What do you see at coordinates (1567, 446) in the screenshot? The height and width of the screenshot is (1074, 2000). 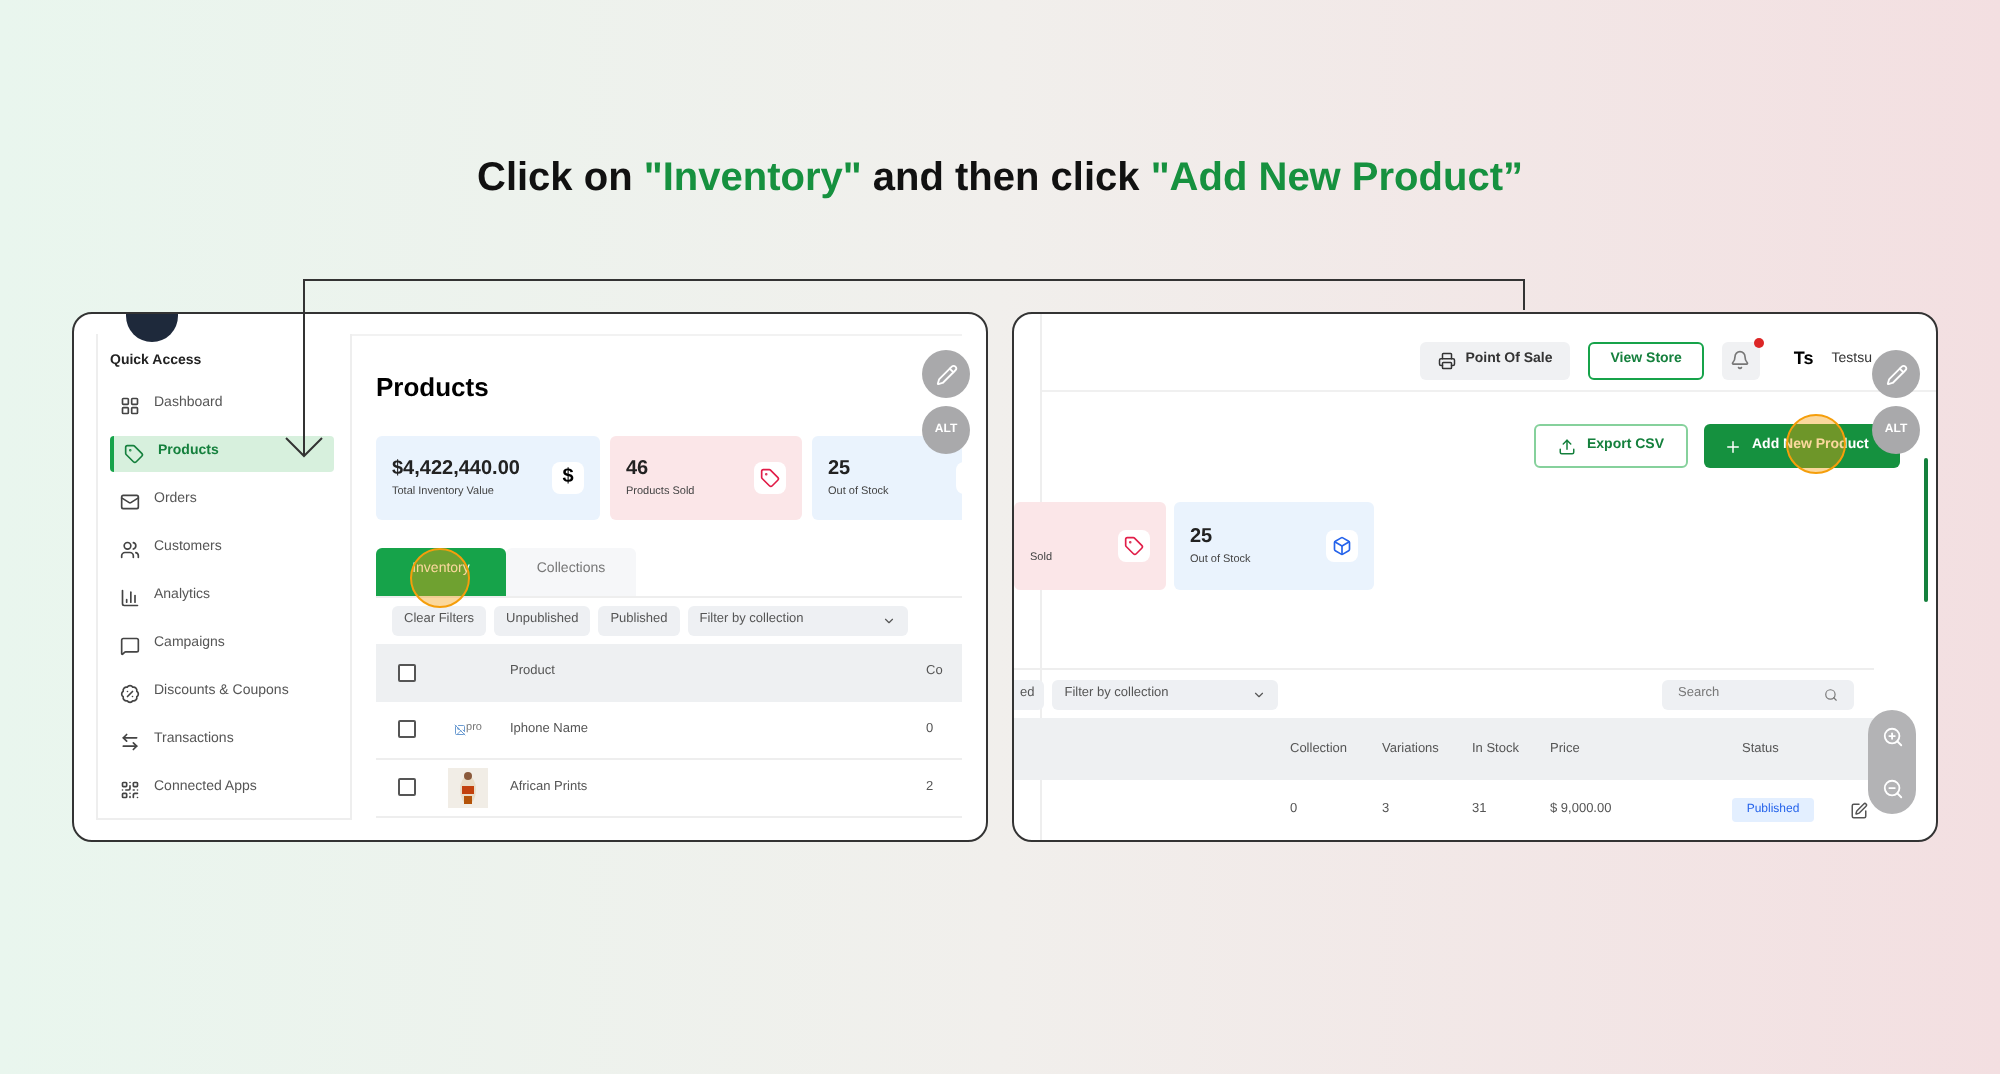 I see `upload-icon` at bounding box center [1567, 446].